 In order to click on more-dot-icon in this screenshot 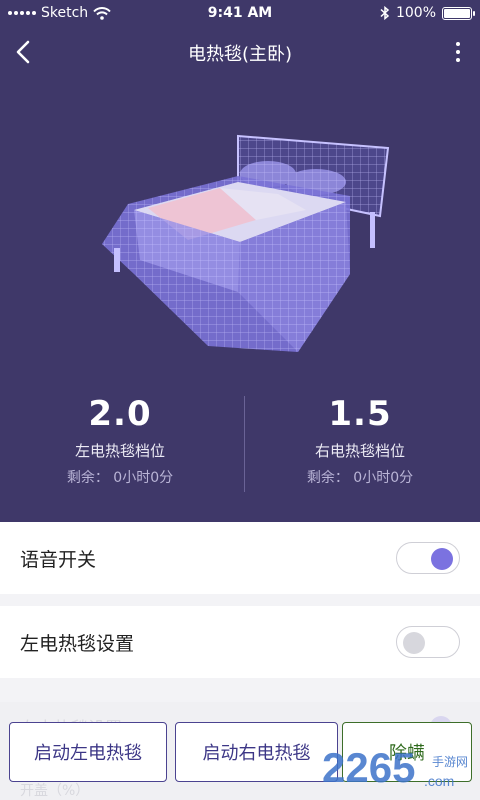, I will do `click(458, 44)`.